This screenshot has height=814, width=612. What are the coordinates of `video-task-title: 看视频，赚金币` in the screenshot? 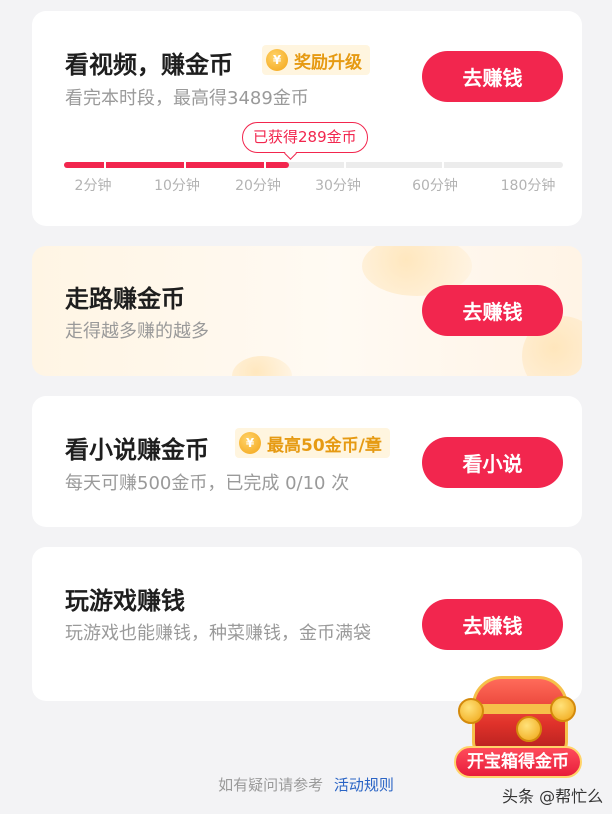 It's located at (149, 65).